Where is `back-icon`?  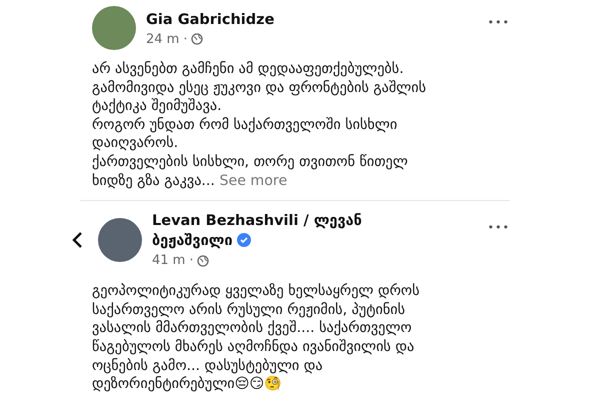 back-icon is located at coordinates (77, 239).